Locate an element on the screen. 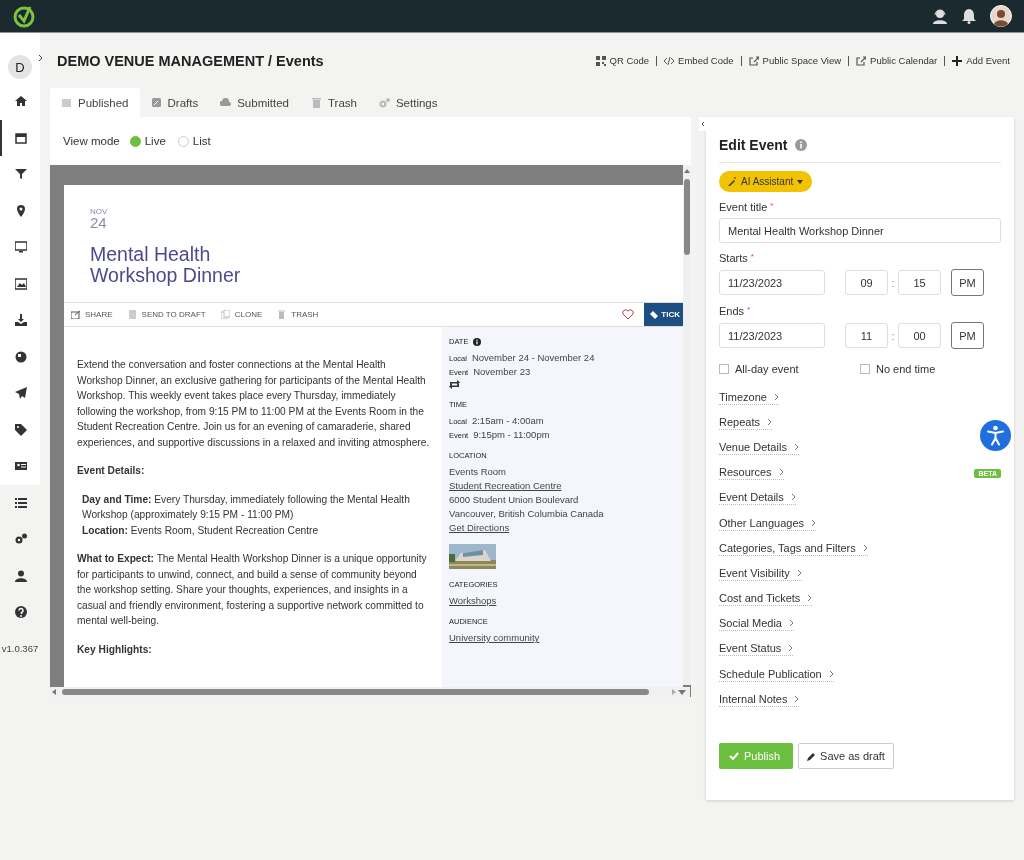  description-heading: Event Details: is located at coordinates (111, 471).